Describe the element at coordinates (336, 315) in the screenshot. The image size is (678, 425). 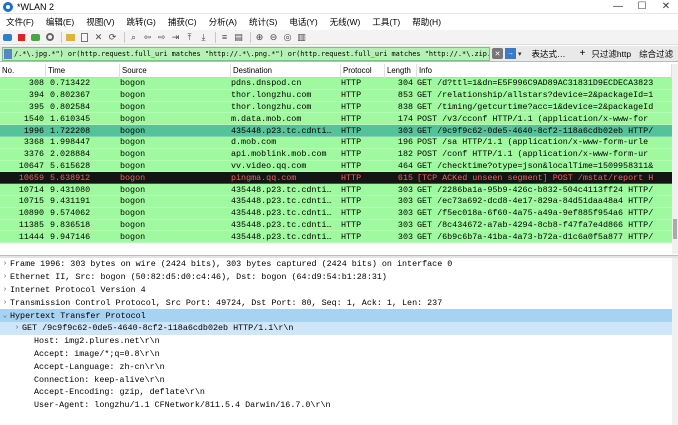
I see `detail-row: ⌄ Hypertext Transfer Protocol` at that location.